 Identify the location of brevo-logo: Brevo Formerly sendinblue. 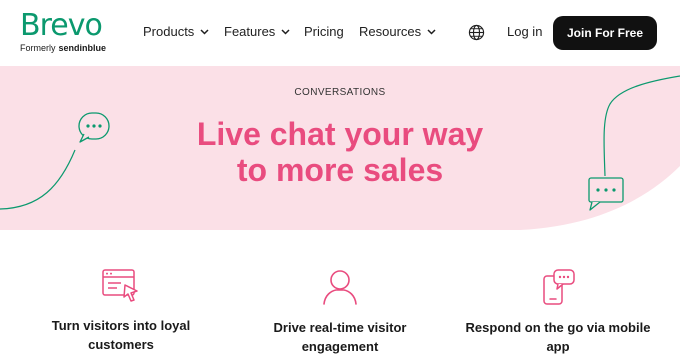
(63, 31).